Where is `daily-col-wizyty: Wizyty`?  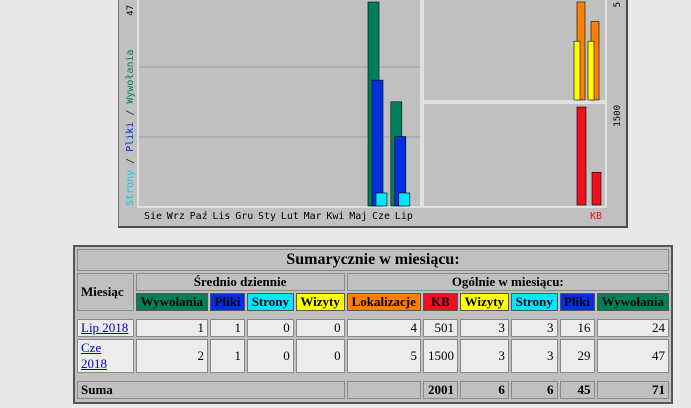 daily-col-wizyty: Wizyty is located at coordinates (320, 302).